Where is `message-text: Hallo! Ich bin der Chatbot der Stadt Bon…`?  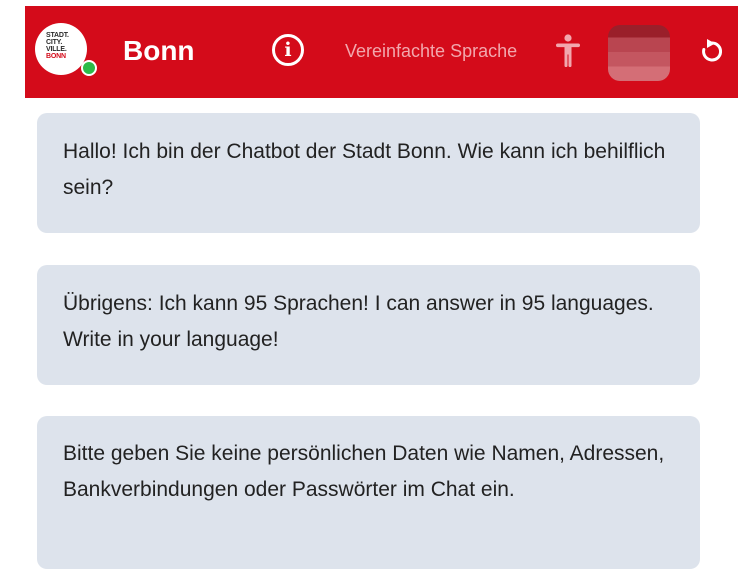 message-text: Hallo! Ich bin der Chatbot der Stadt Bon… is located at coordinates (364, 169).